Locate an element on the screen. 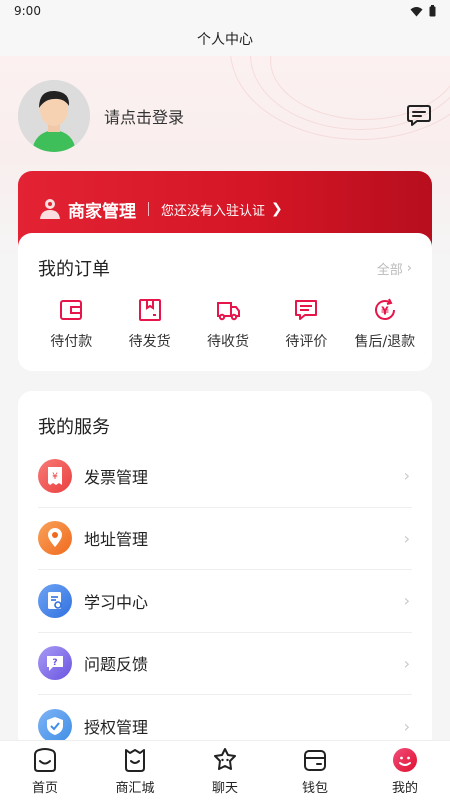 This screenshot has height=800, width=450. service-label: 学习中心 is located at coordinates (116, 602).